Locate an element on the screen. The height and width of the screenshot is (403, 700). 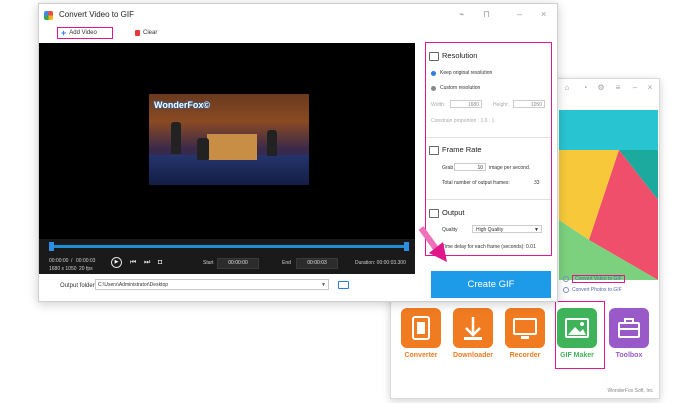
height-label: Height: is located at coordinates (501, 105).